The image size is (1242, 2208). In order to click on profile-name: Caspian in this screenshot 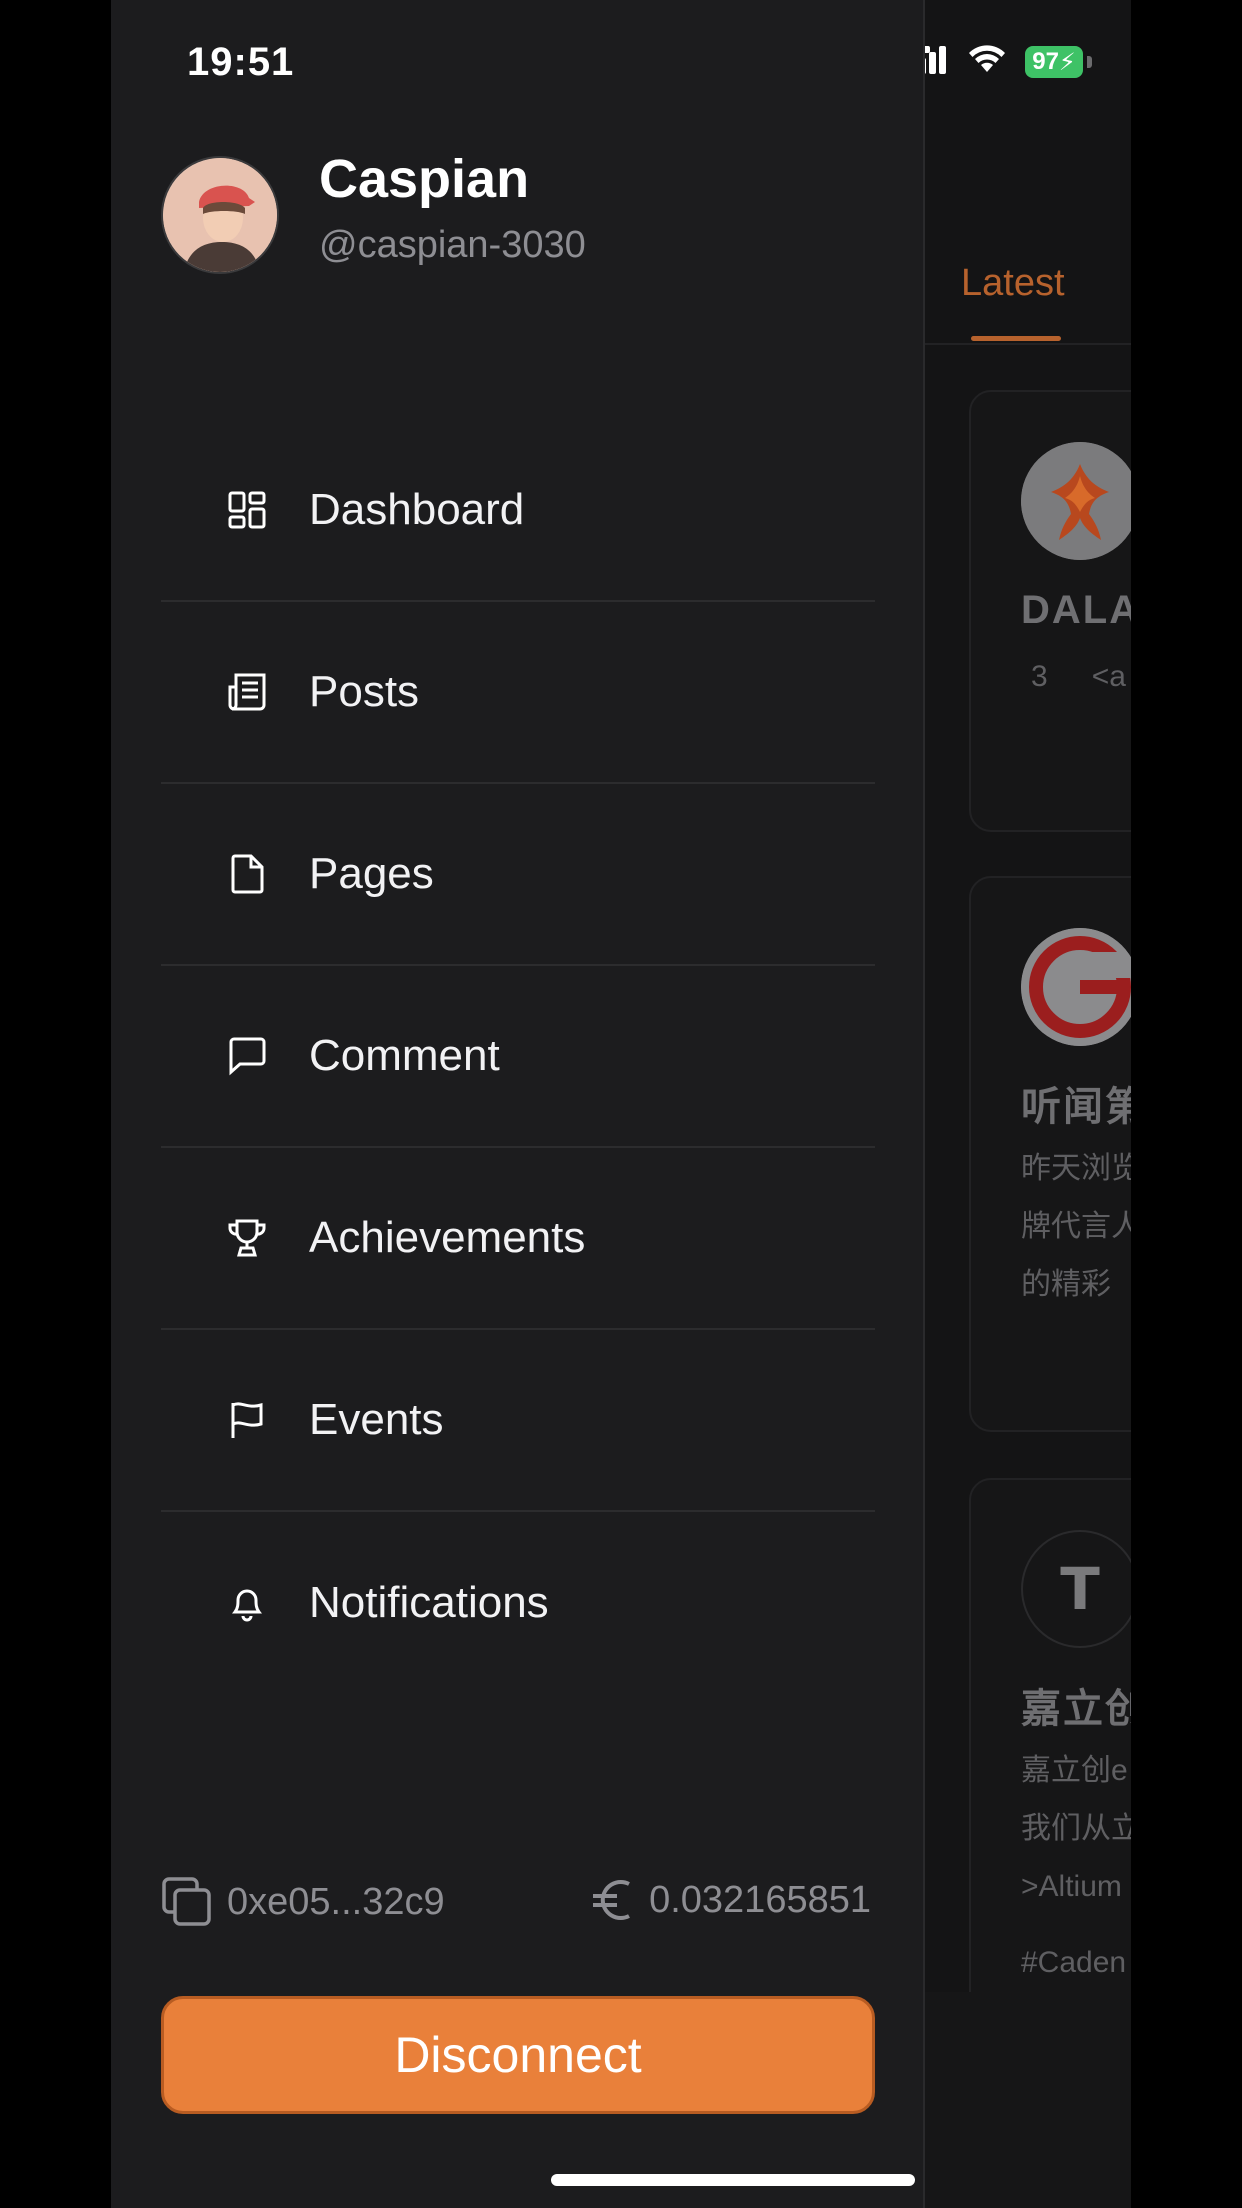, I will do `click(424, 179)`.